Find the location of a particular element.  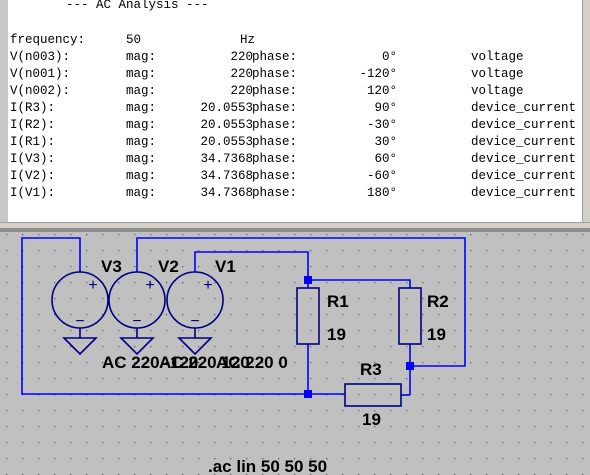

junction-node-r3-left is located at coordinates (308, 394).